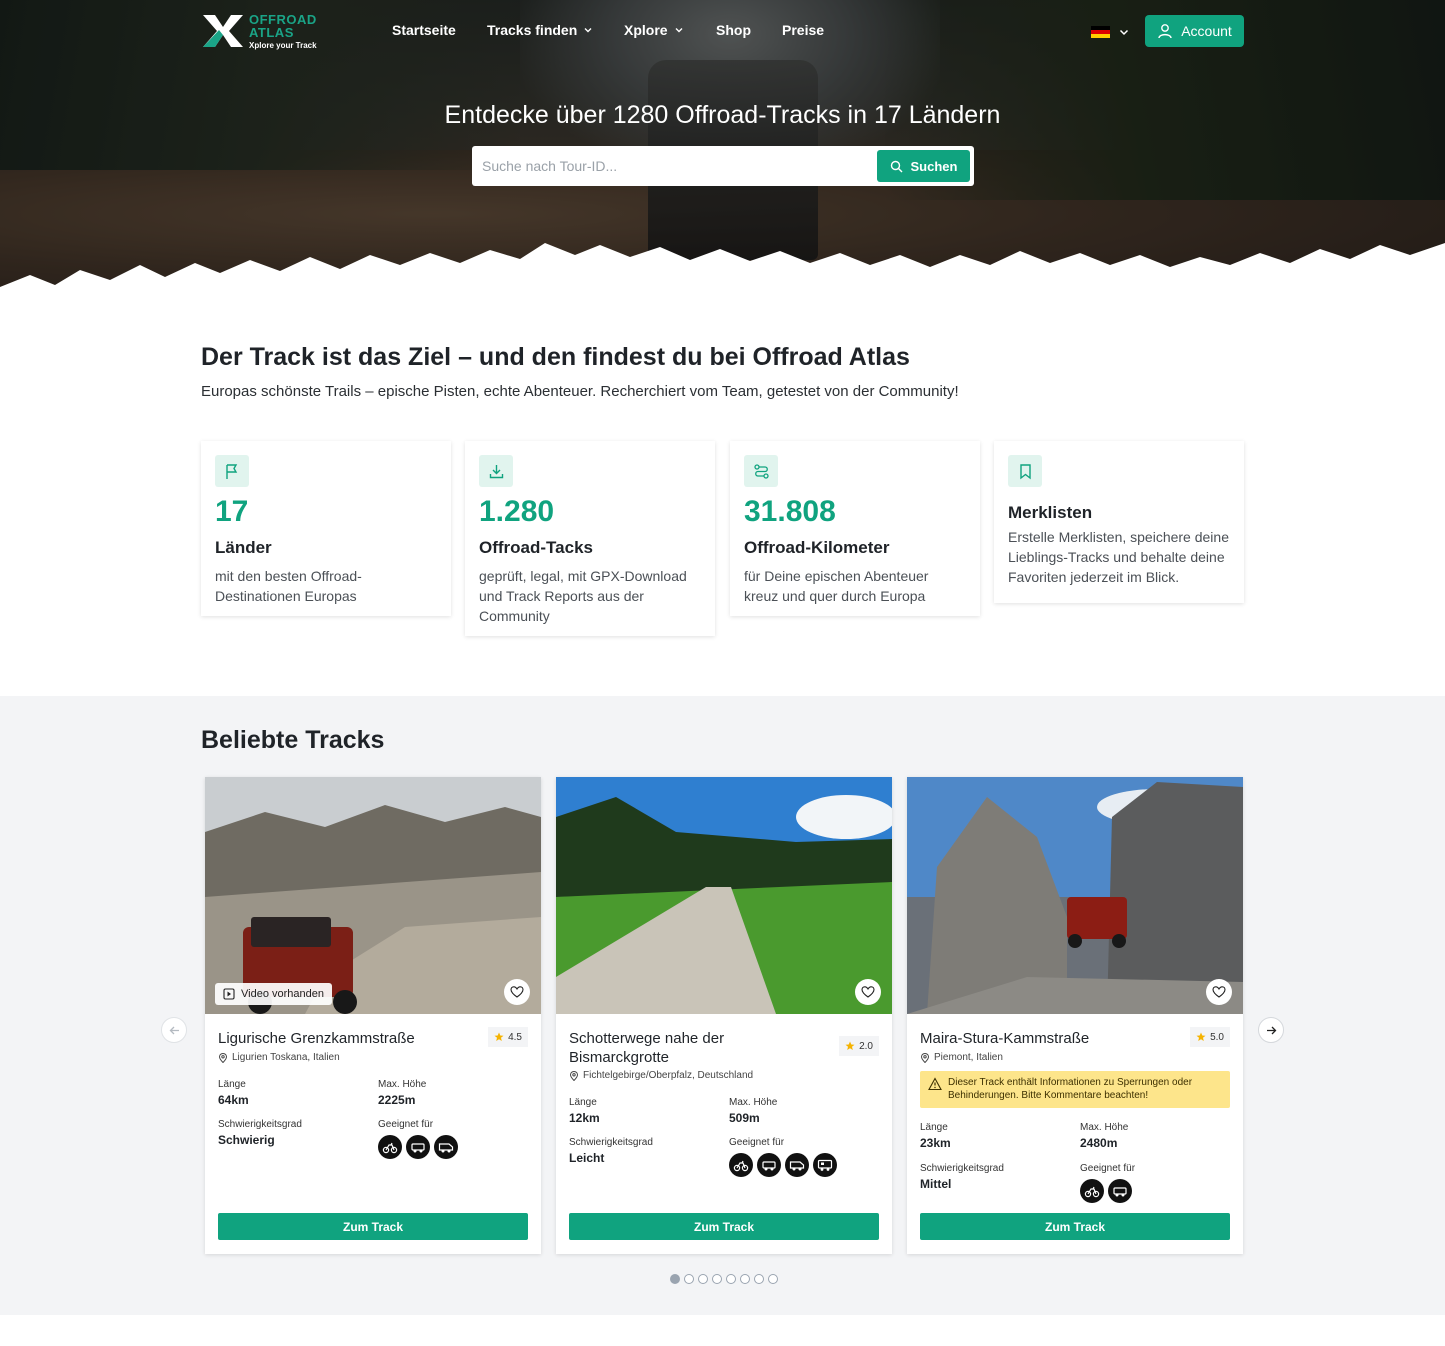 The image size is (1445, 1346). Describe the element at coordinates (669, 1048) in the screenshot. I see `track-title: Schotterwege nahe der Bismarckgrotte` at that location.